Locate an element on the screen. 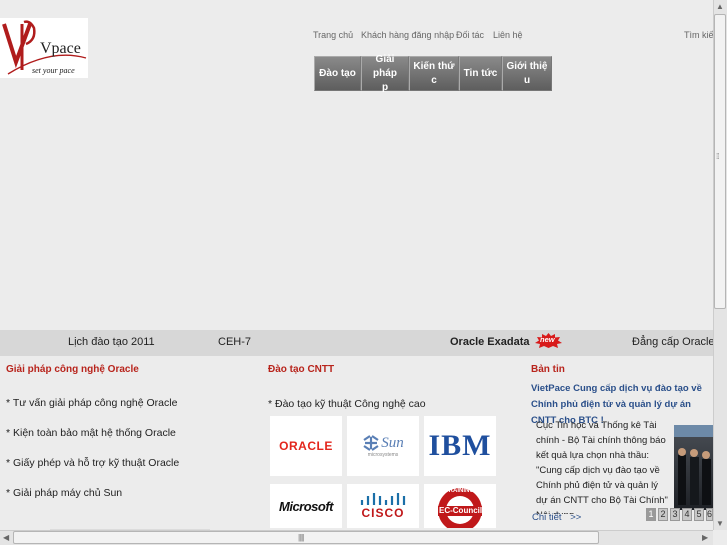 Image resolution: width=727 pixels, height=545 pixels. ticker-item-ceh7: CEH-7 is located at coordinates (234, 342).